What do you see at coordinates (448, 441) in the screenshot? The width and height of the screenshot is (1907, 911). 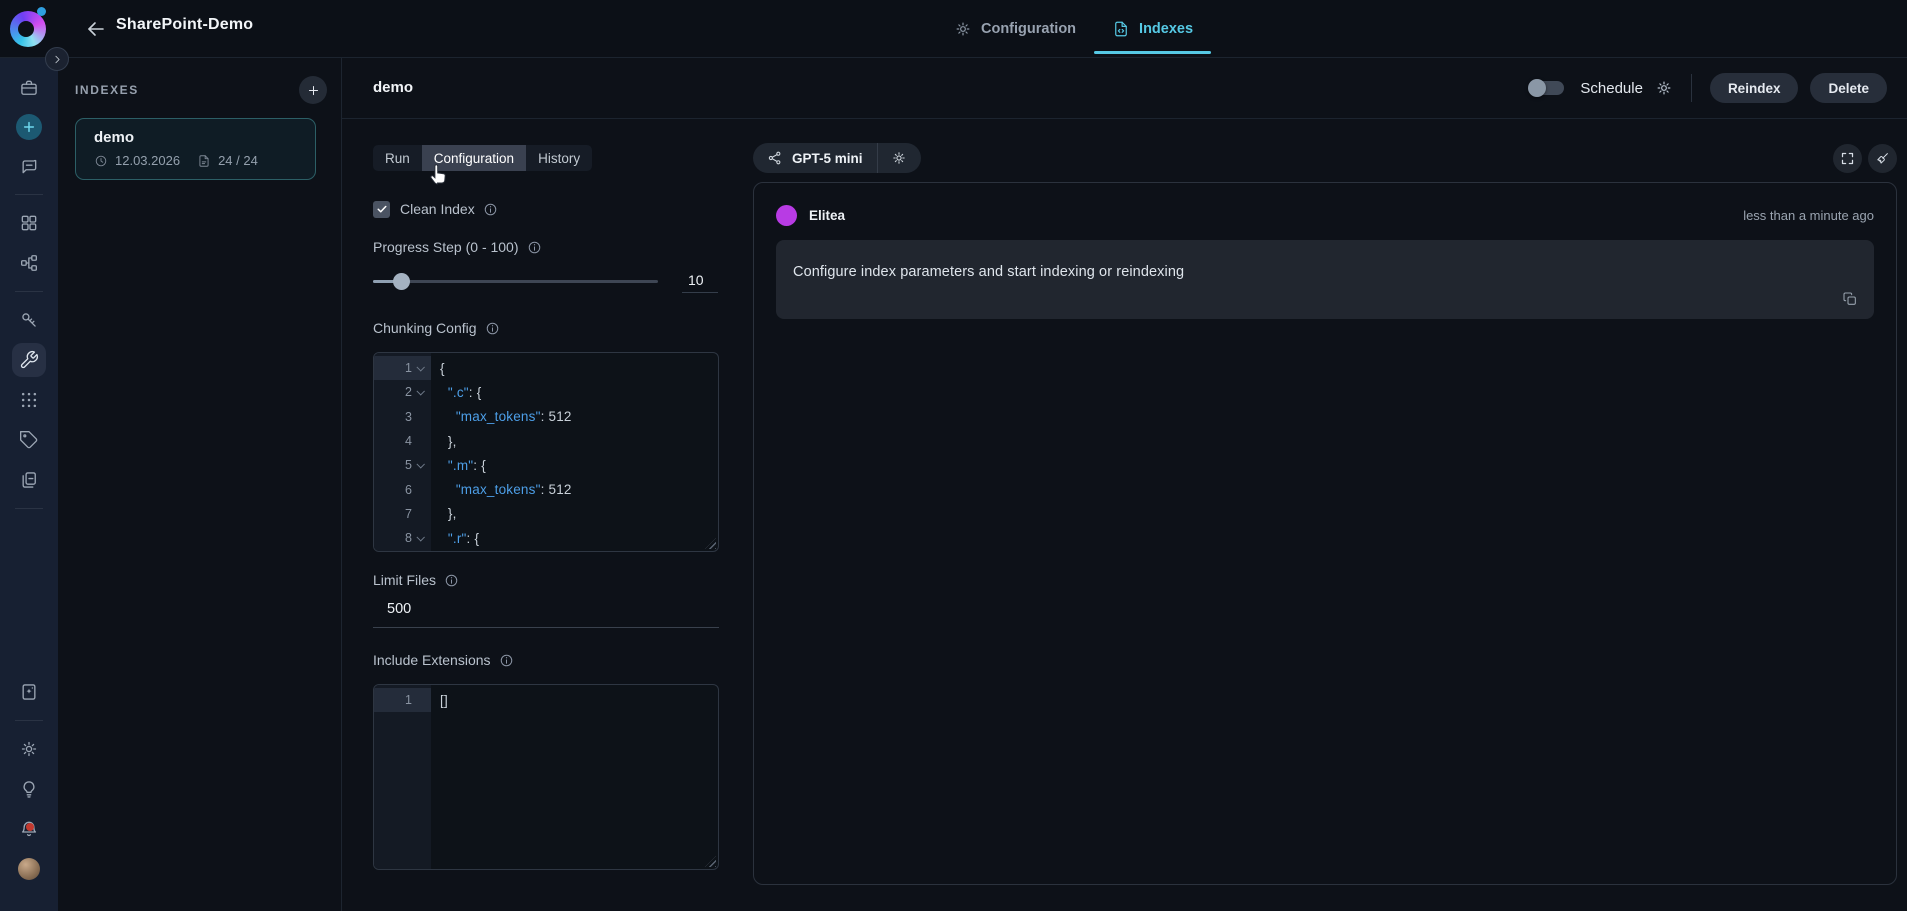 I see `code-line: },` at bounding box center [448, 441].